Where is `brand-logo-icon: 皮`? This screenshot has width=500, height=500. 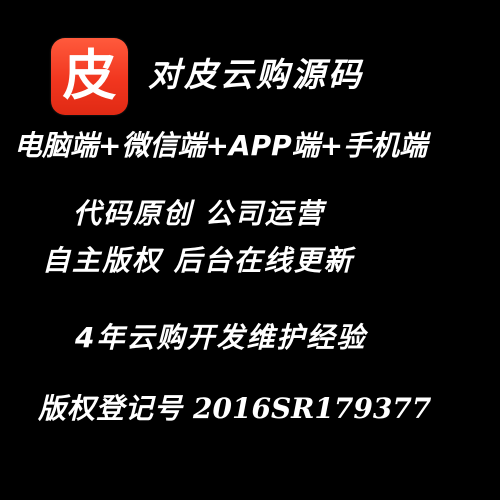
brand-logo-icon: 皮 is located at coordinates (89, 76).